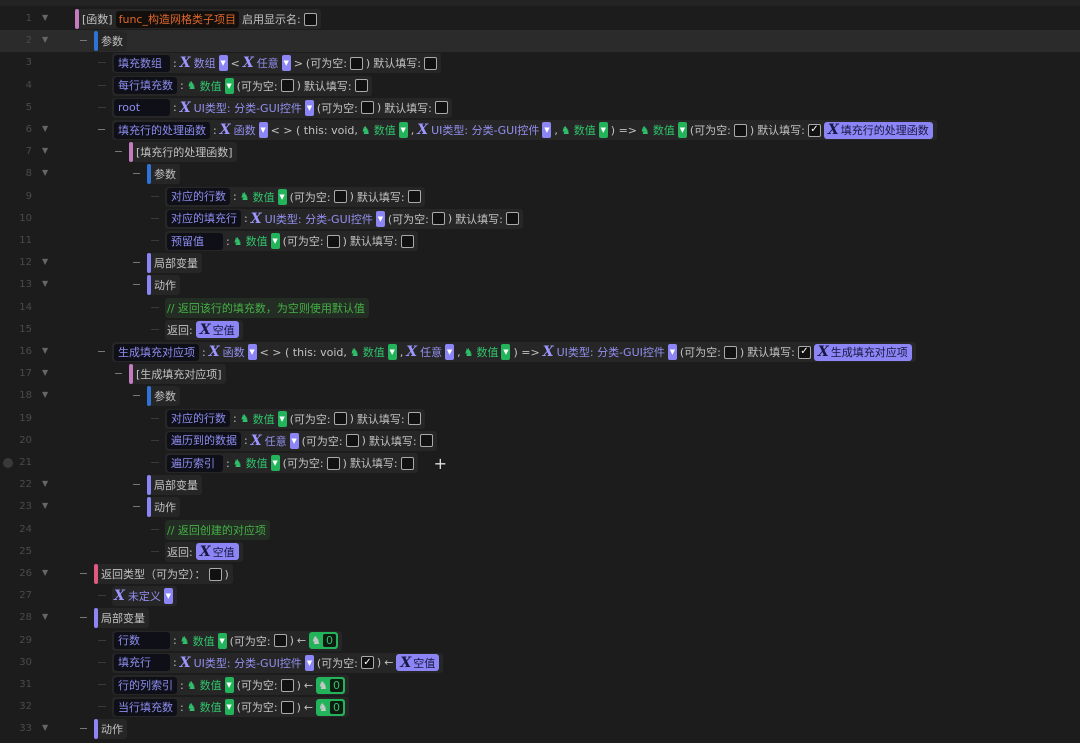  What do you see at coordinates (276, 63) in the screenshot?
I see `statement-node: 填充数组: X 数组 ▼ < X 任意 ▼ > (可为空:) 默认填写:` at bounding box center [276, 63].